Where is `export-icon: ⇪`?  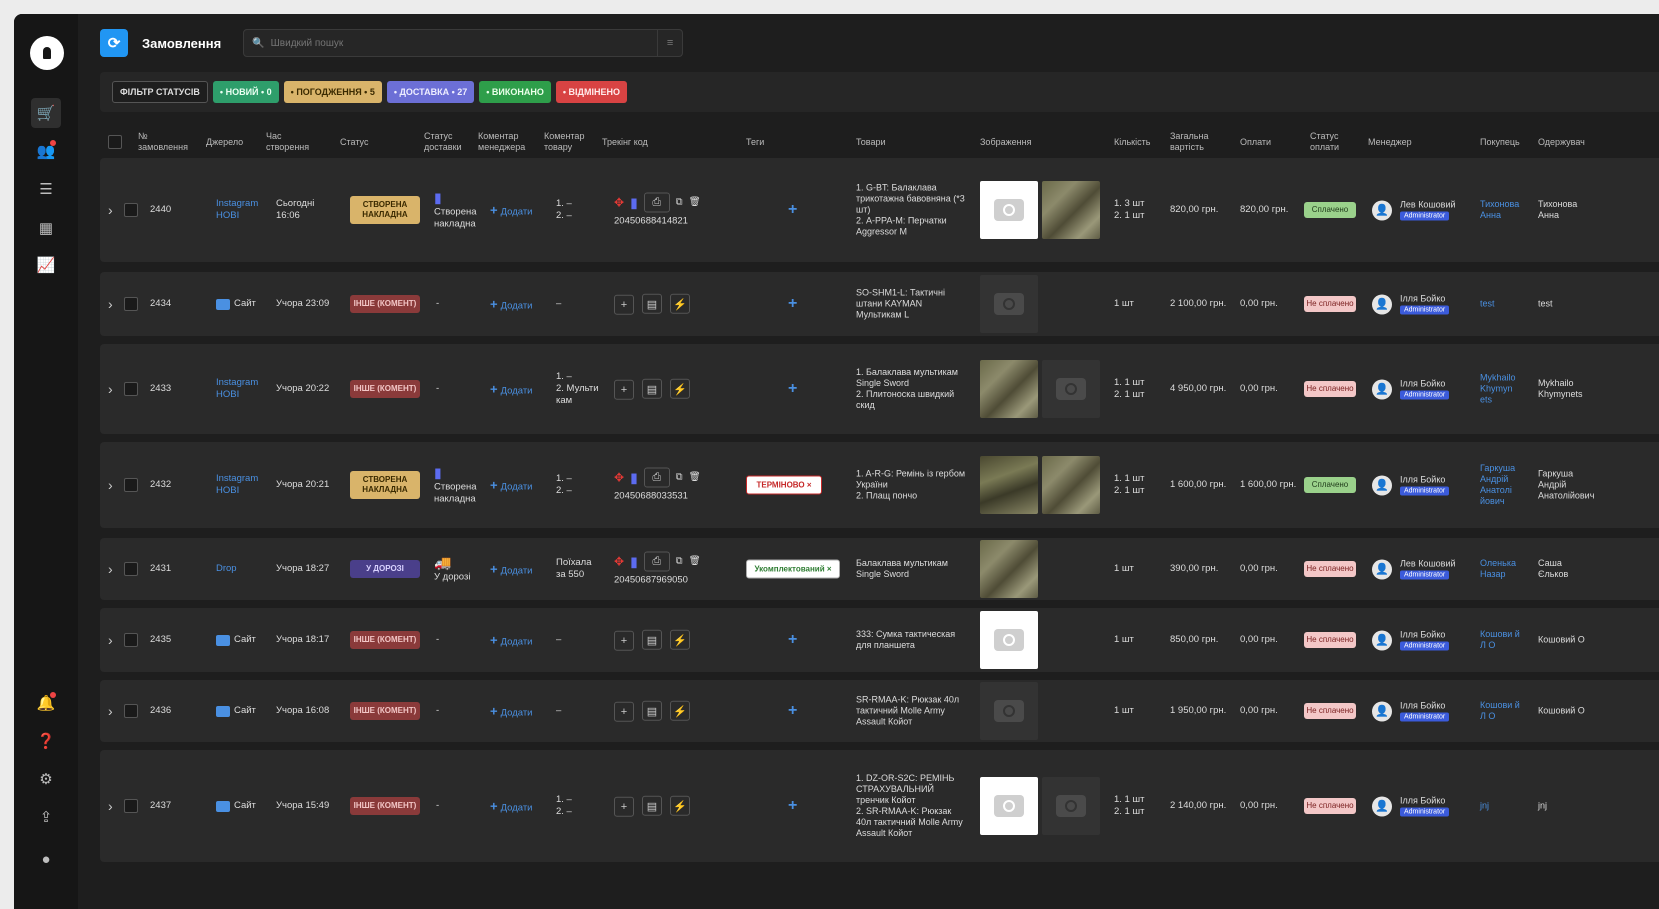 export-icon: ⇪ is located at coordinates (46, 817).